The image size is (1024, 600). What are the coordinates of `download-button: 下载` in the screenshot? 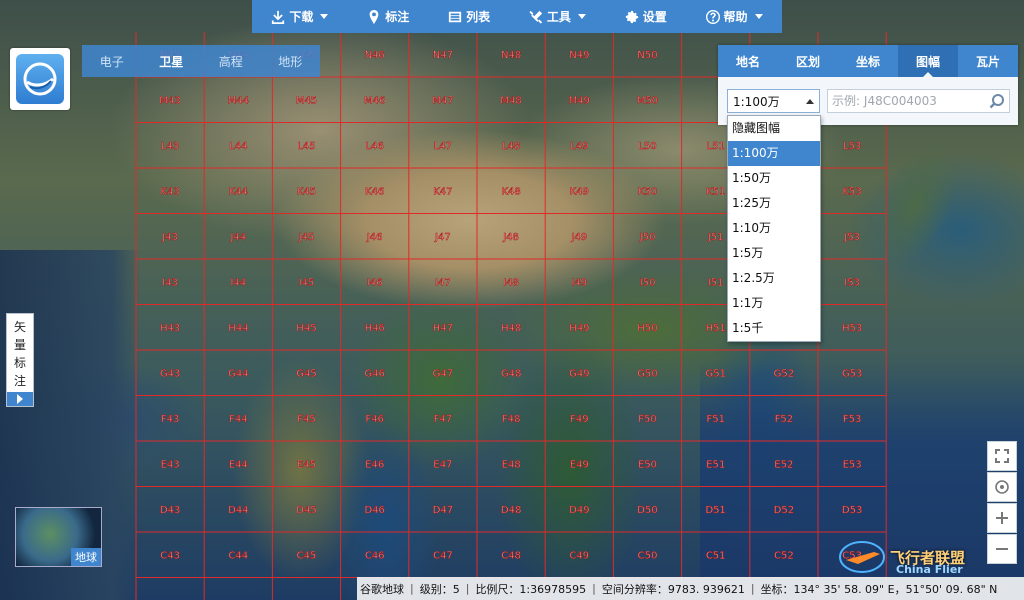 It's located at (300, 16).